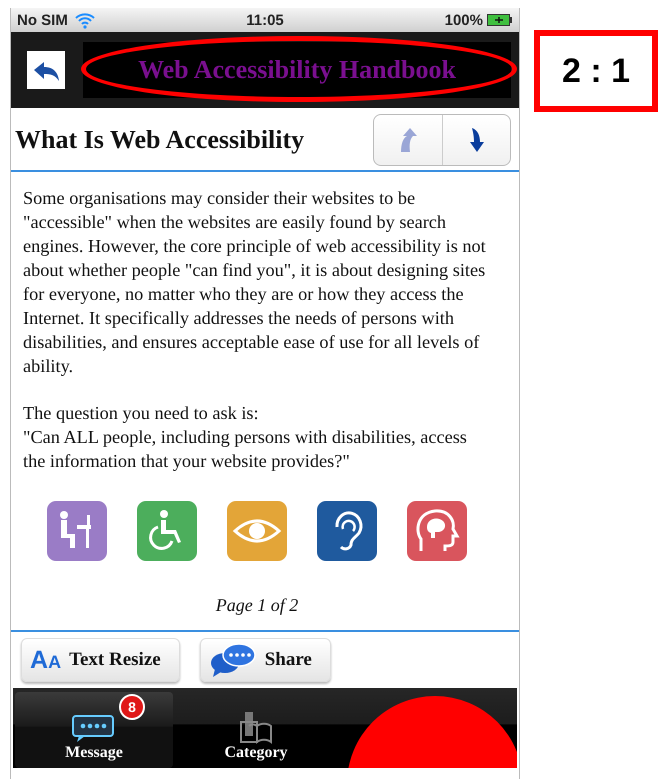  I want to click on app-title: Web Accessibility Handbook, so click(297, 70).